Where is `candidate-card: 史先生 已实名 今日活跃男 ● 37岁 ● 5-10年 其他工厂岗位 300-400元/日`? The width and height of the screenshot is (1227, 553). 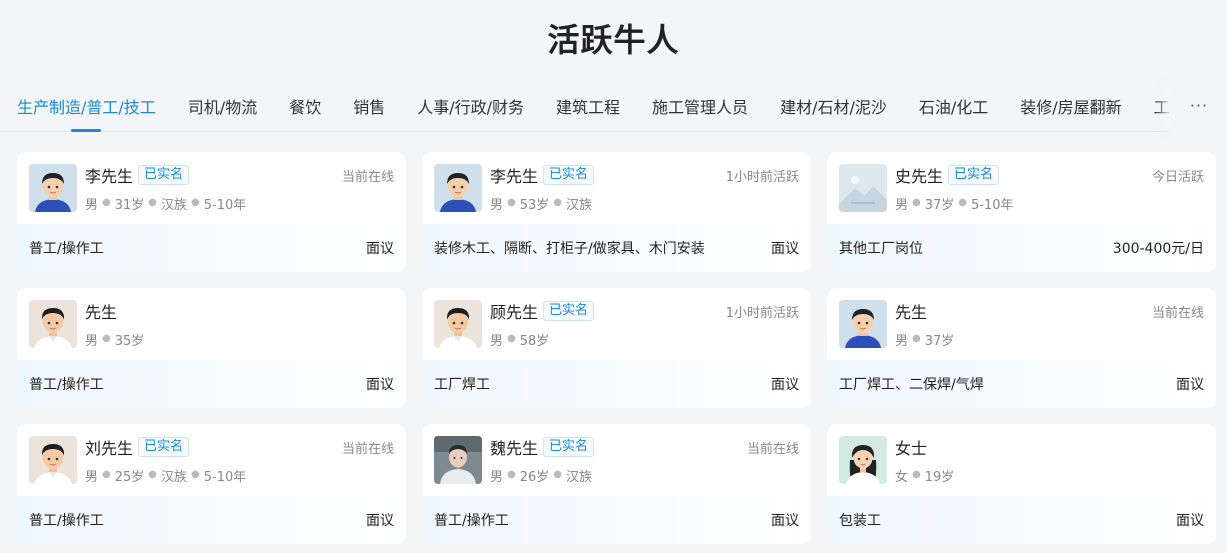 candidate-card: 史先生 已实名 今日活跃男 ● 37岁 ● 5-10年 其他工厂岗位 300-400元/日 is located at coordinates (1021, 212).